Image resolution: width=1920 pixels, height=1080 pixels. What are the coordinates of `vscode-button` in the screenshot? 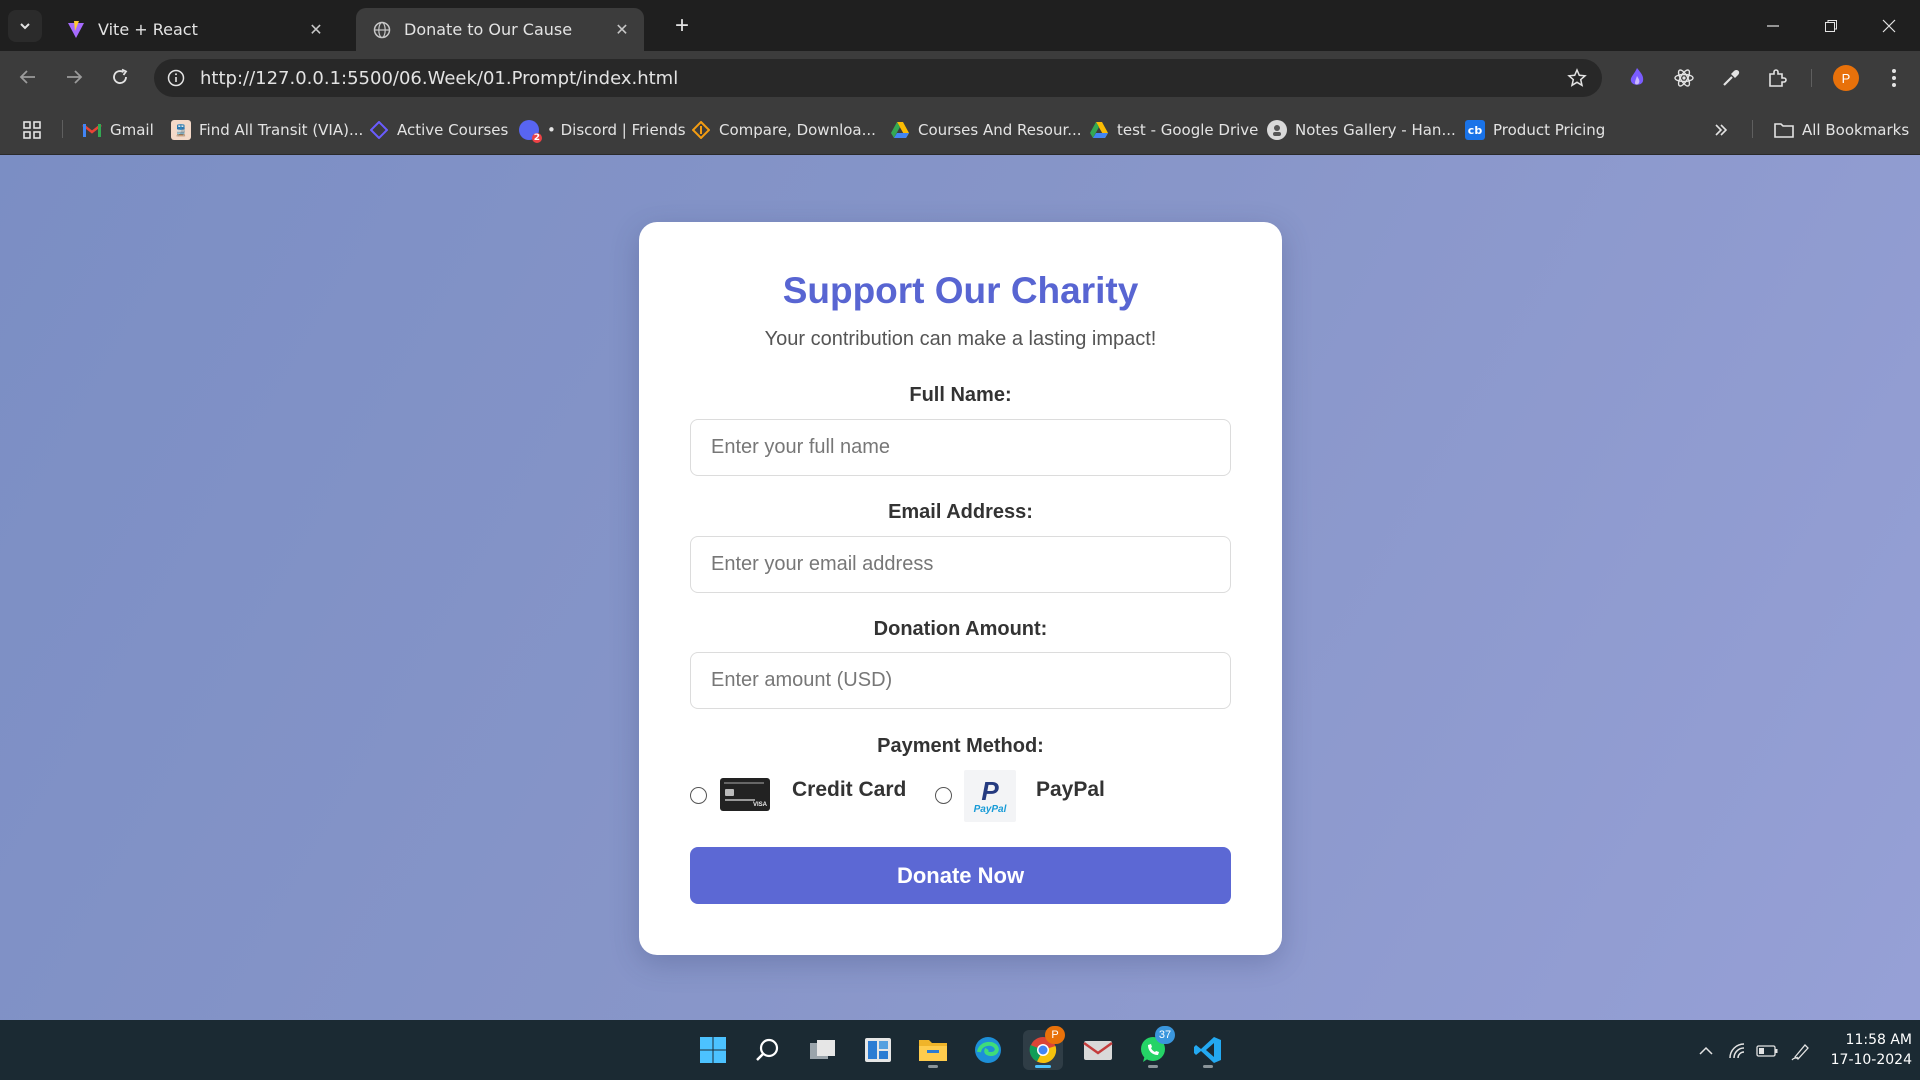 It's located at (1208, 1050).